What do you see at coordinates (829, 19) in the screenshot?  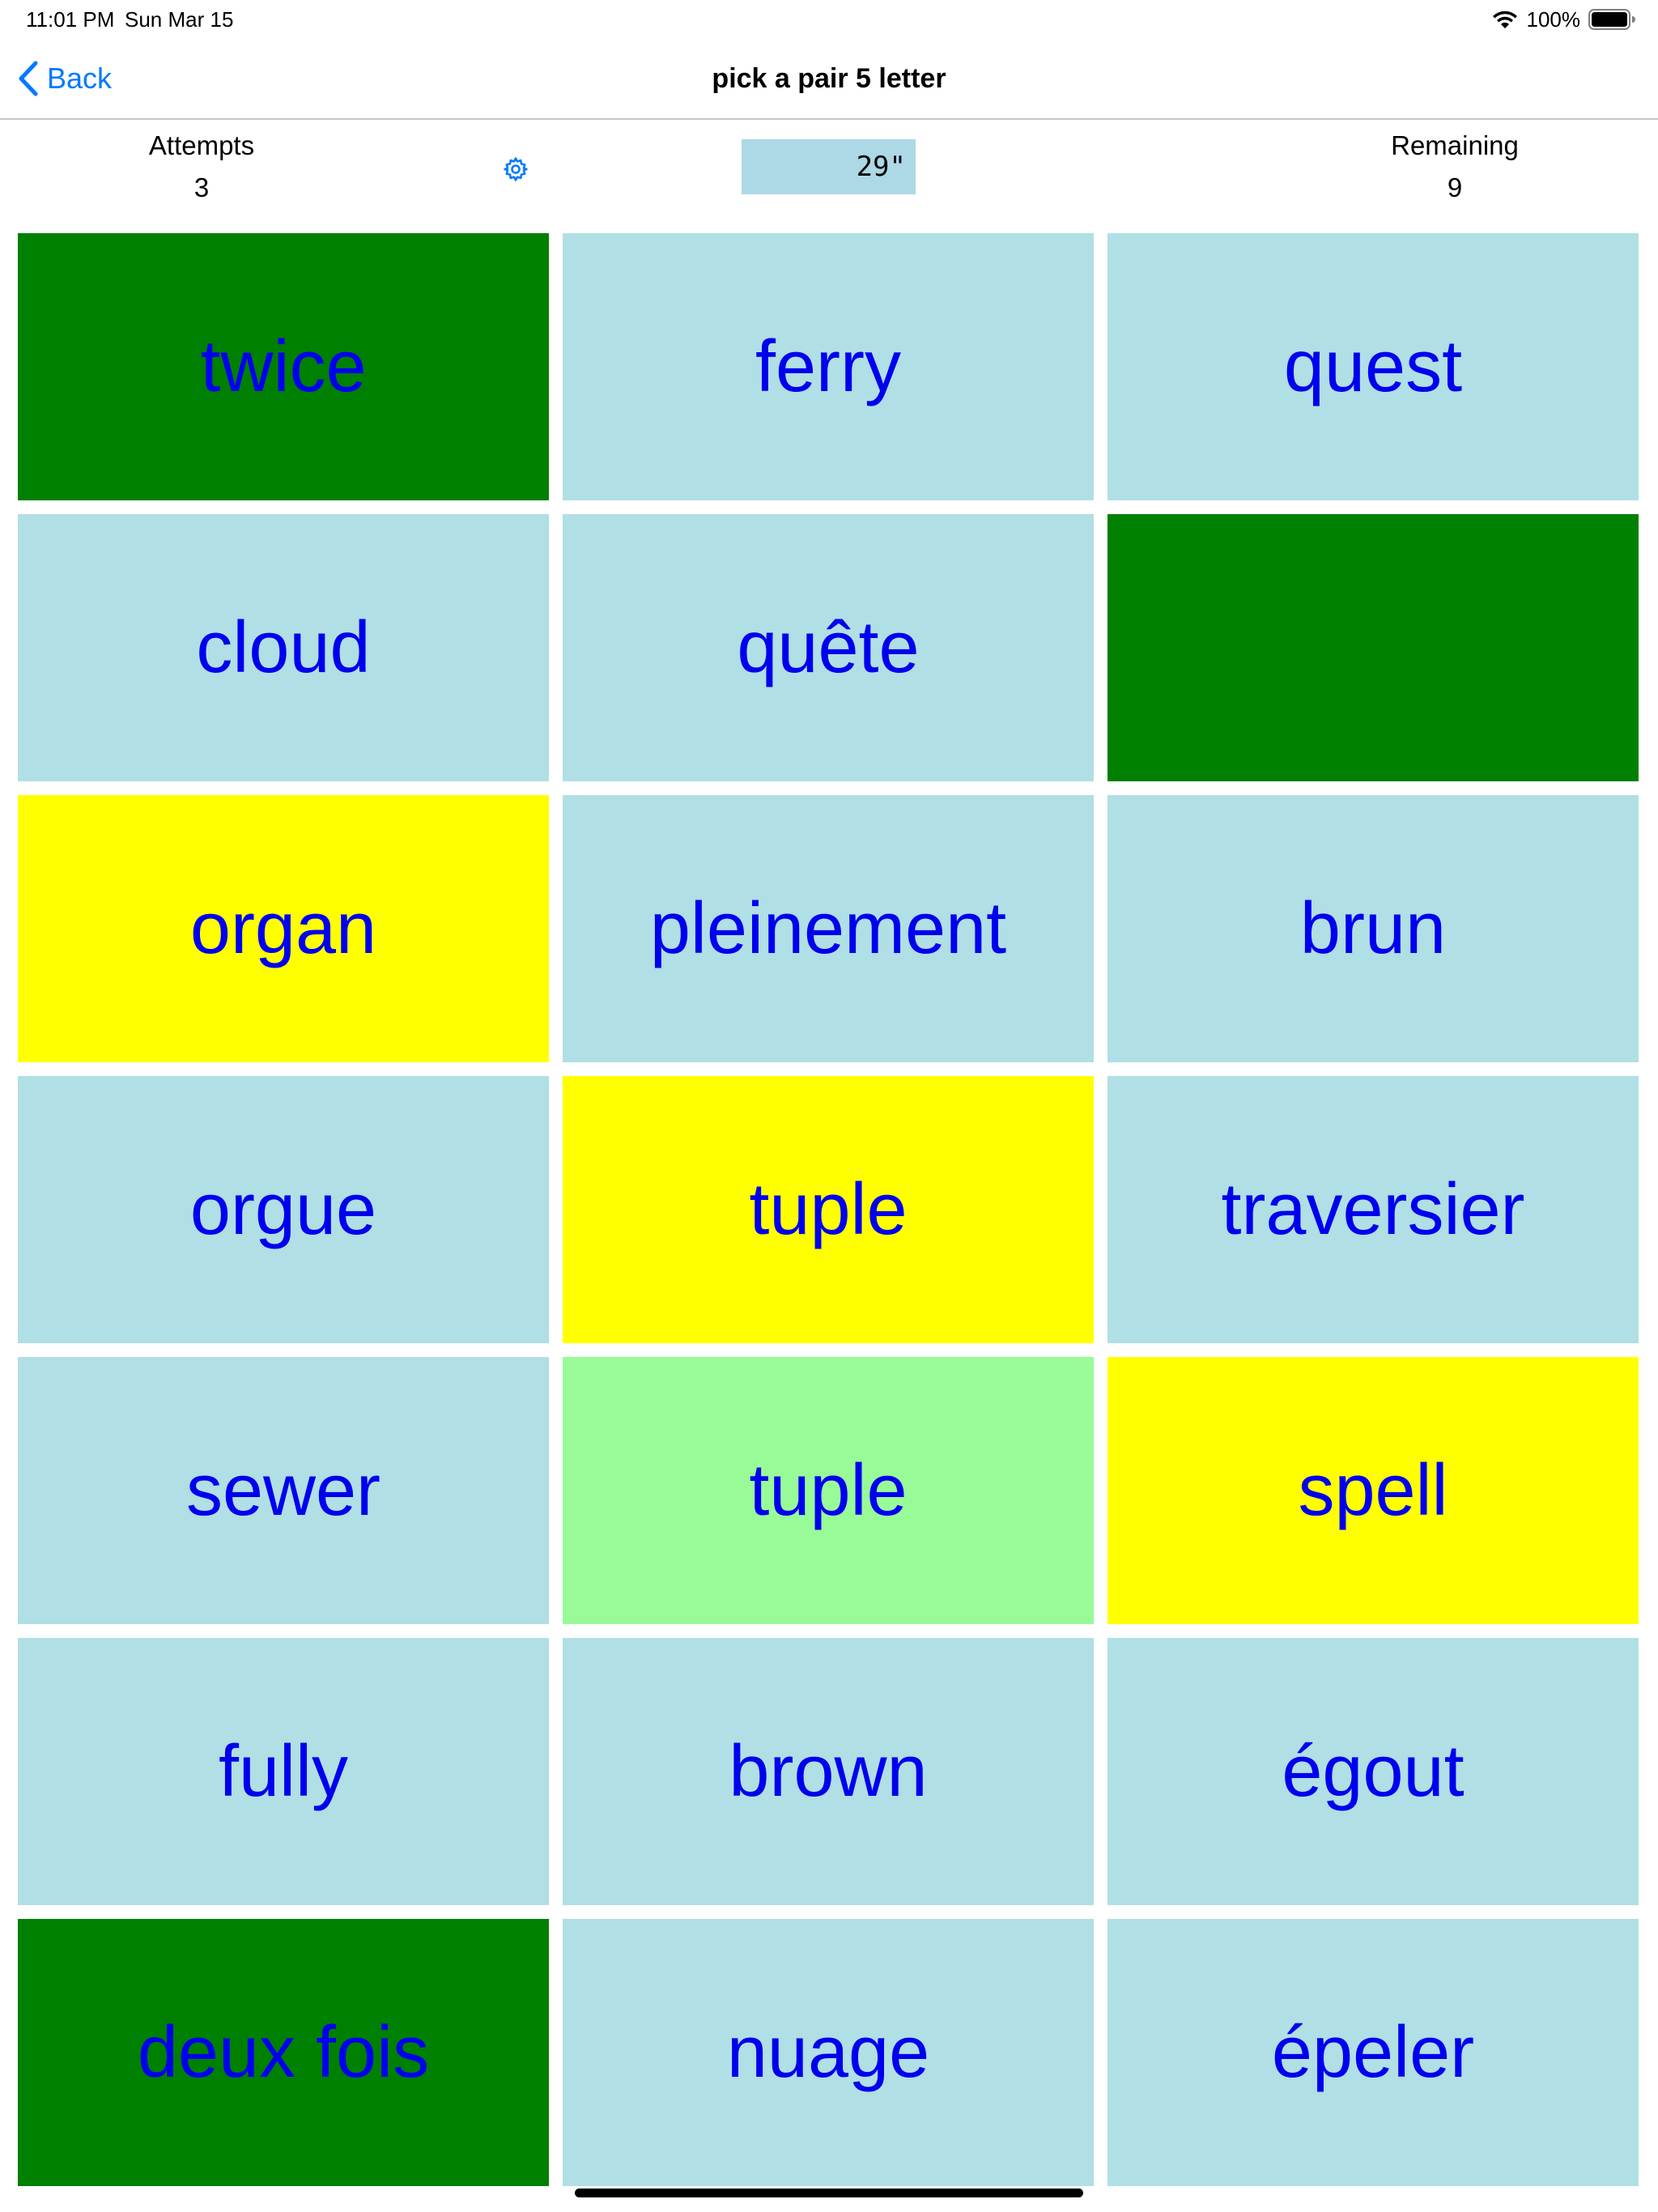 I see `status-bar: 11:01 PM Sun Mar 15 100%` at bounding box center [829, 19].